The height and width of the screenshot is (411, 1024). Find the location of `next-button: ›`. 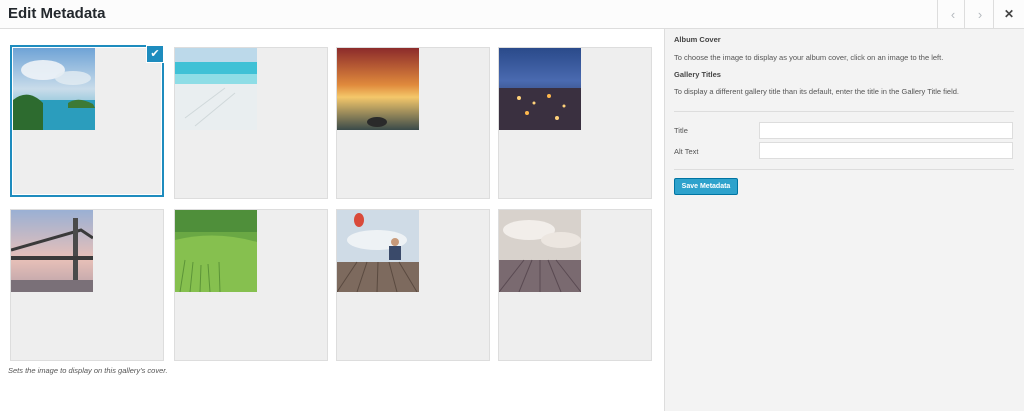

next-button: › is located at coordinates (979, 14).